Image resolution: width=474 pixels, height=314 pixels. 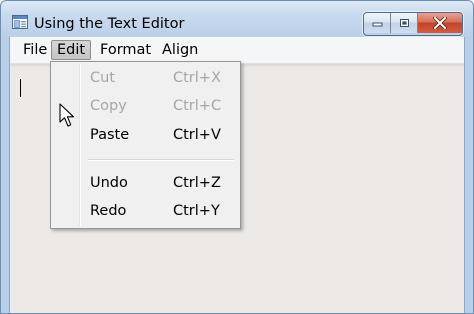 I want to click on menu-item-paste-label: Paste, so click(x=110, y=135).